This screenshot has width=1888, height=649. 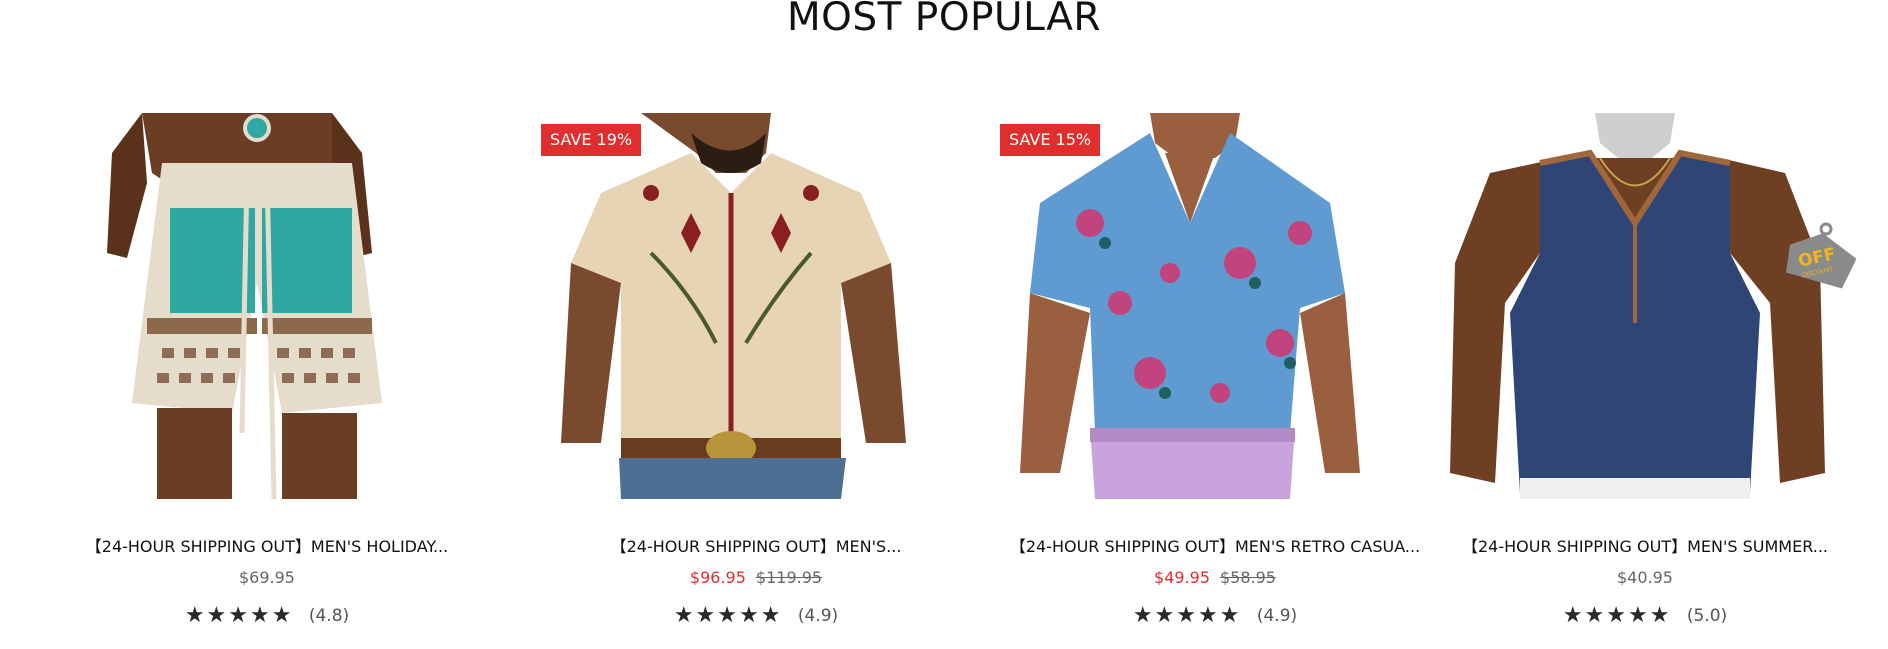 I want to click on section-title: MOST POPULAR, so click(x=943, y=20).